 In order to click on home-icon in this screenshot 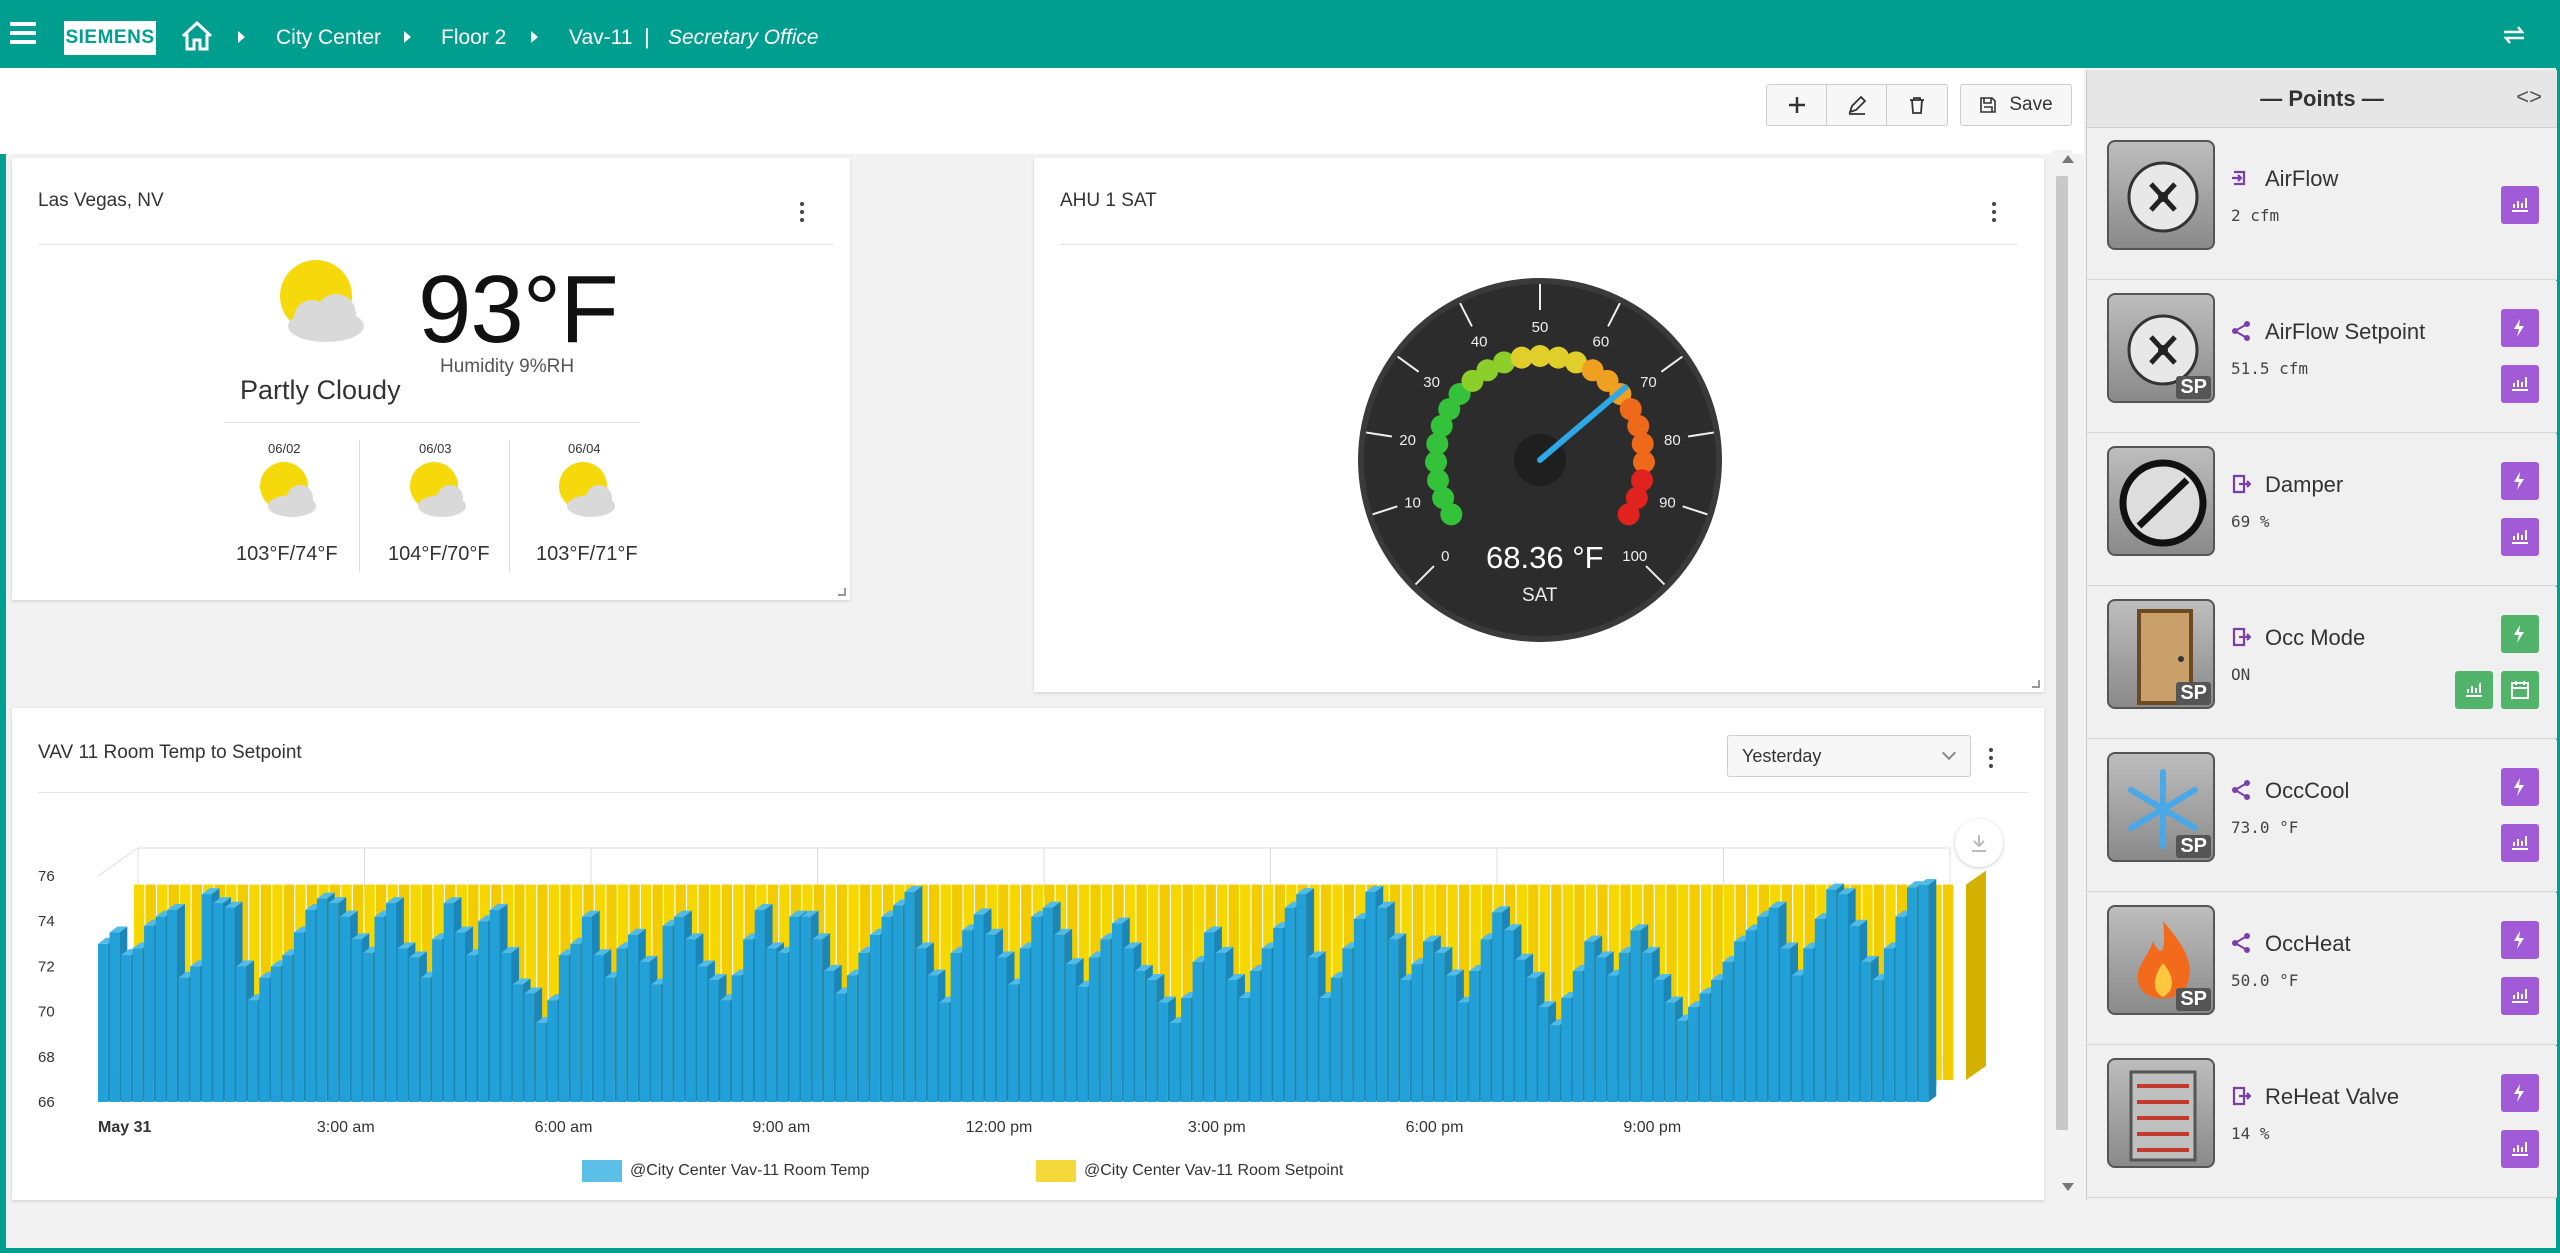, I will do `click(197, 36)`.